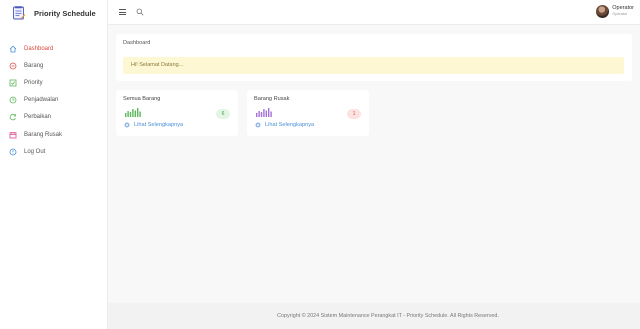  I want to click on sidebar-item-label: Log Out, so click(35, 151).